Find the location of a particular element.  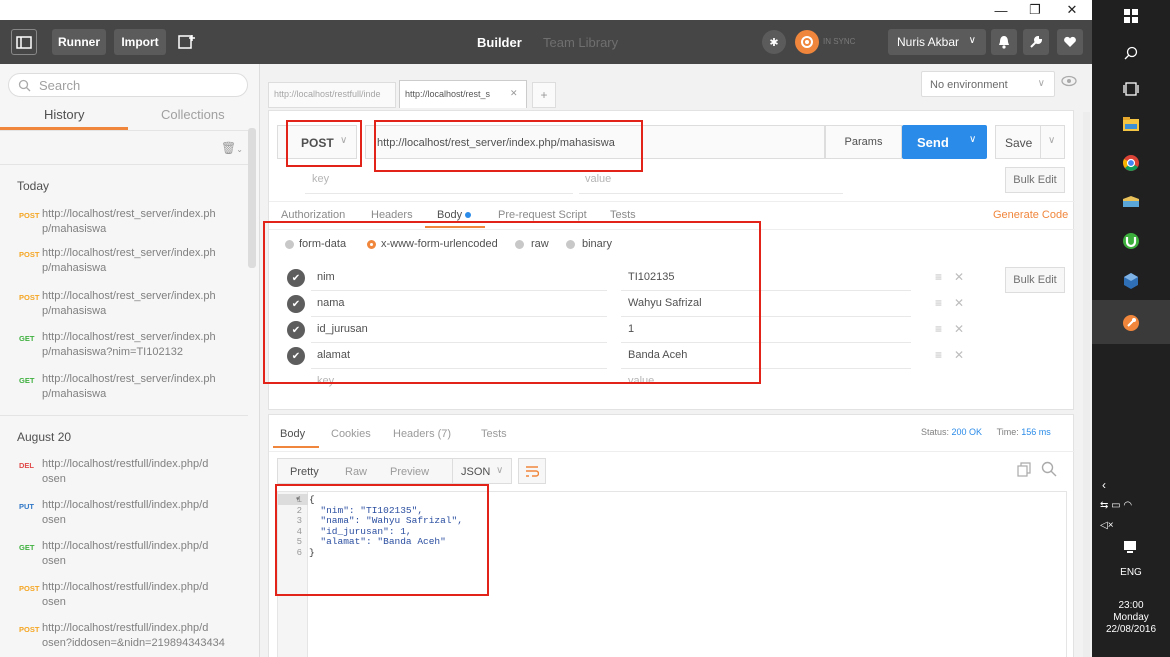

builder-tab: Builder is located at coordinates (499, 42).